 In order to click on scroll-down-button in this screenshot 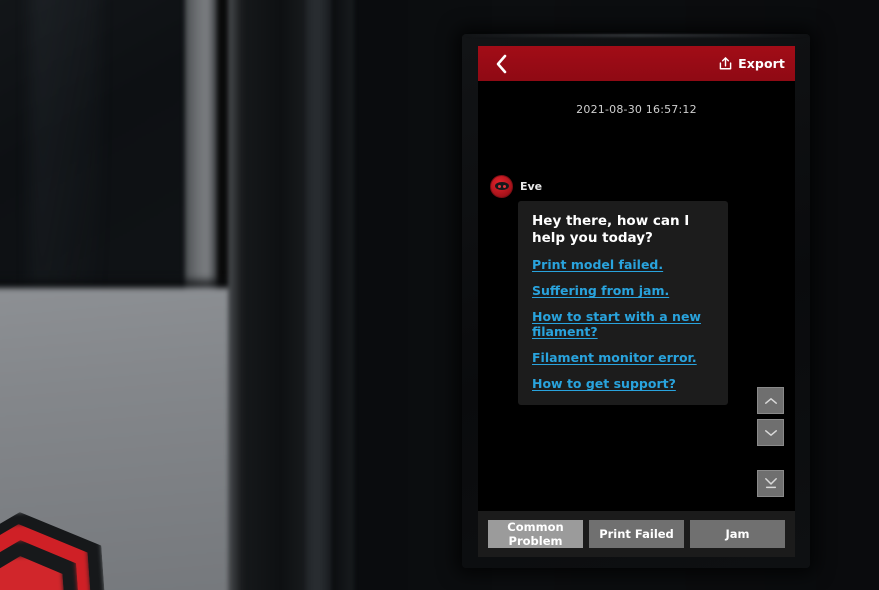, I will do `click(770, 432)`.